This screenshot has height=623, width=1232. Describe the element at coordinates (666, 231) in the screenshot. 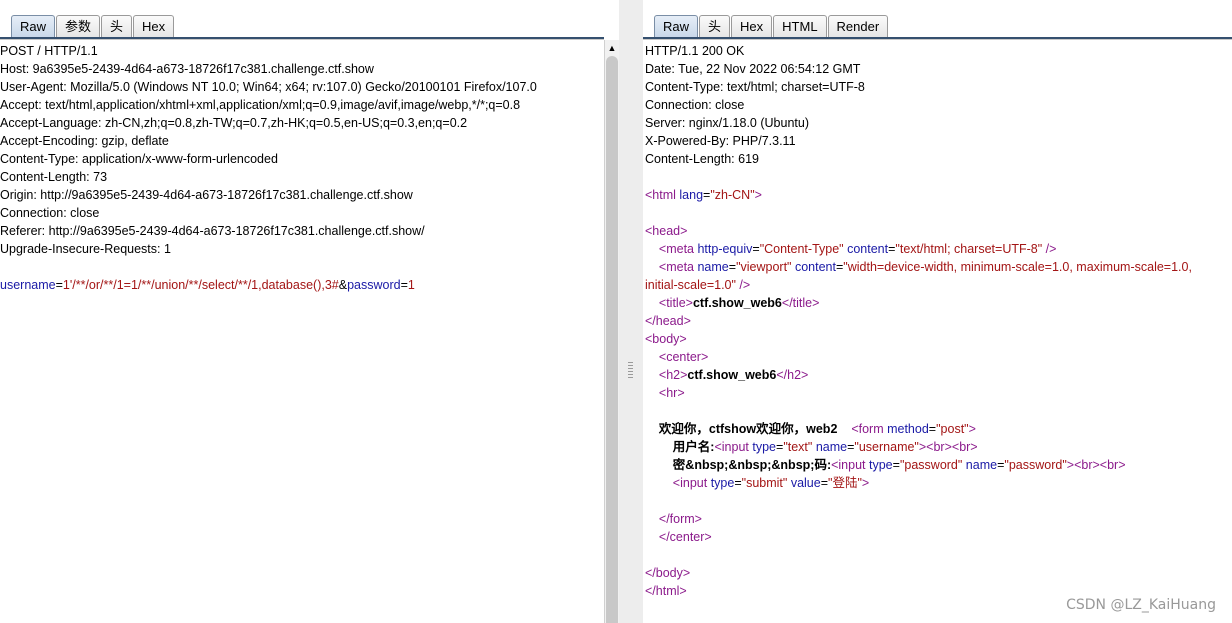

I see `html-token: <head>` at that location.